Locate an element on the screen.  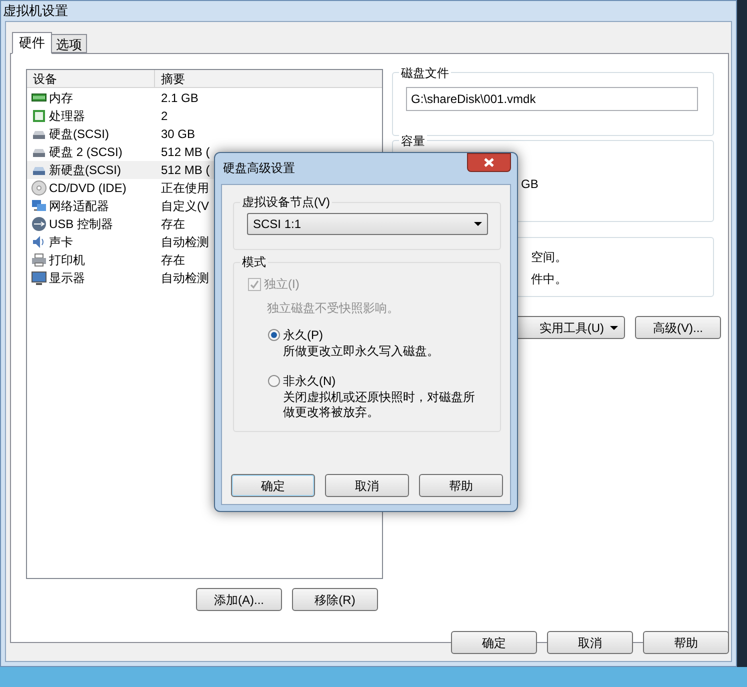
table-row: 处理器 2 is located at coordinates (204, 116).